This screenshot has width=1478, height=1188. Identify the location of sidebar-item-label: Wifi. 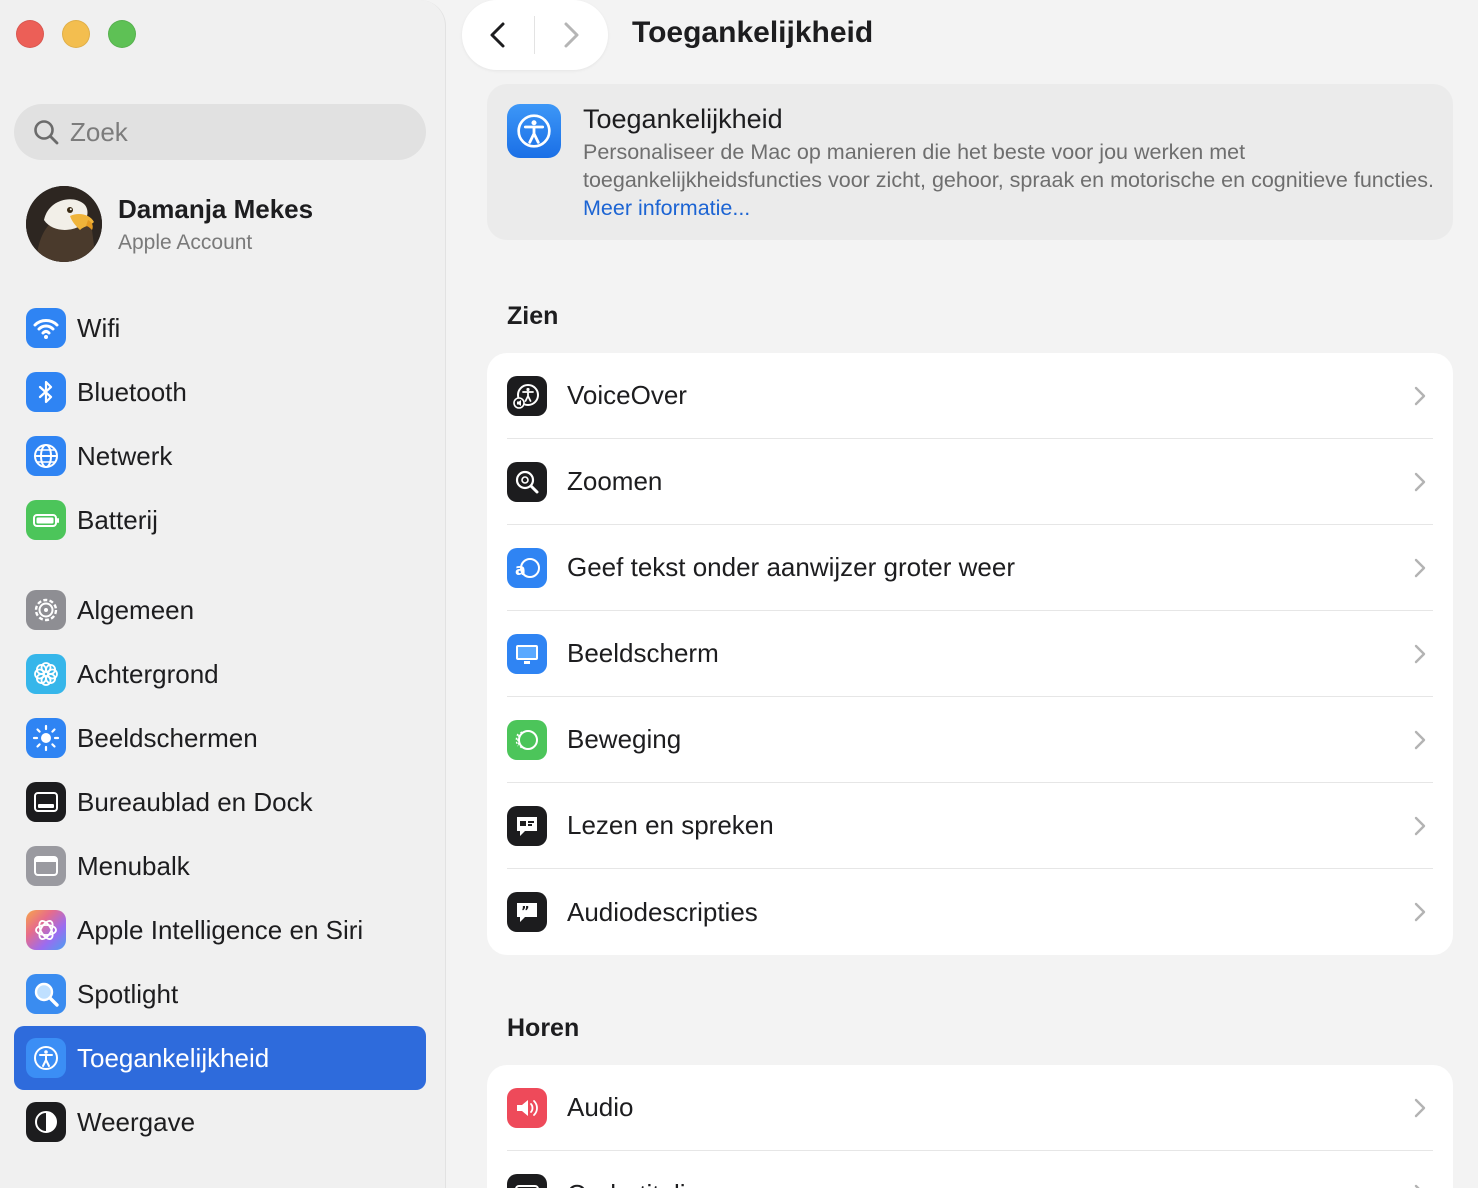
(99, 327).